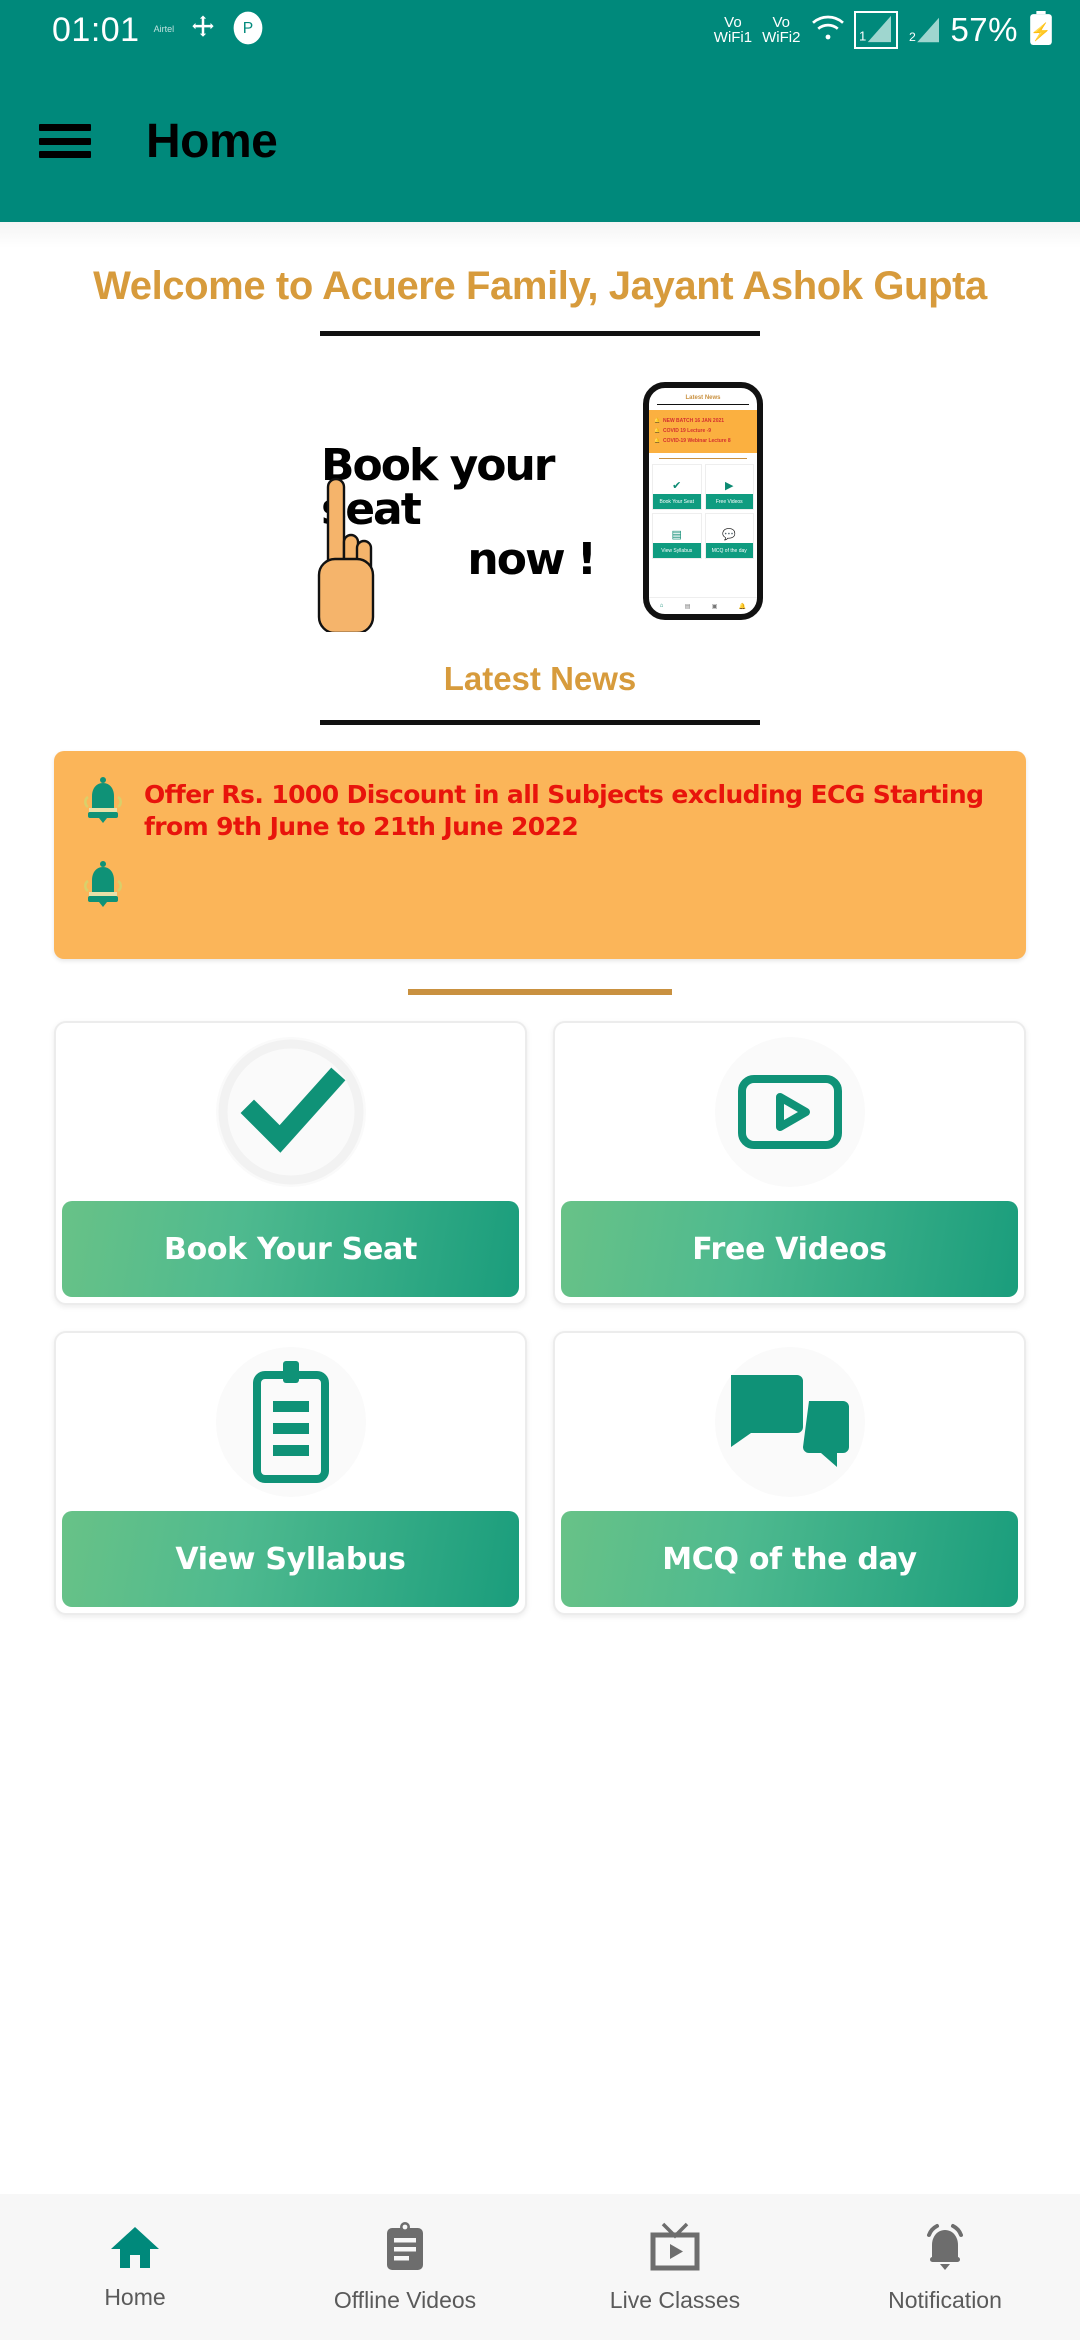 Image resolution: width=1080 pixels, height=2340 pixels. What do you see at coordinates (703, 404) in the screenshot?
I see `mock-rule` at bounding box center [703, 404].